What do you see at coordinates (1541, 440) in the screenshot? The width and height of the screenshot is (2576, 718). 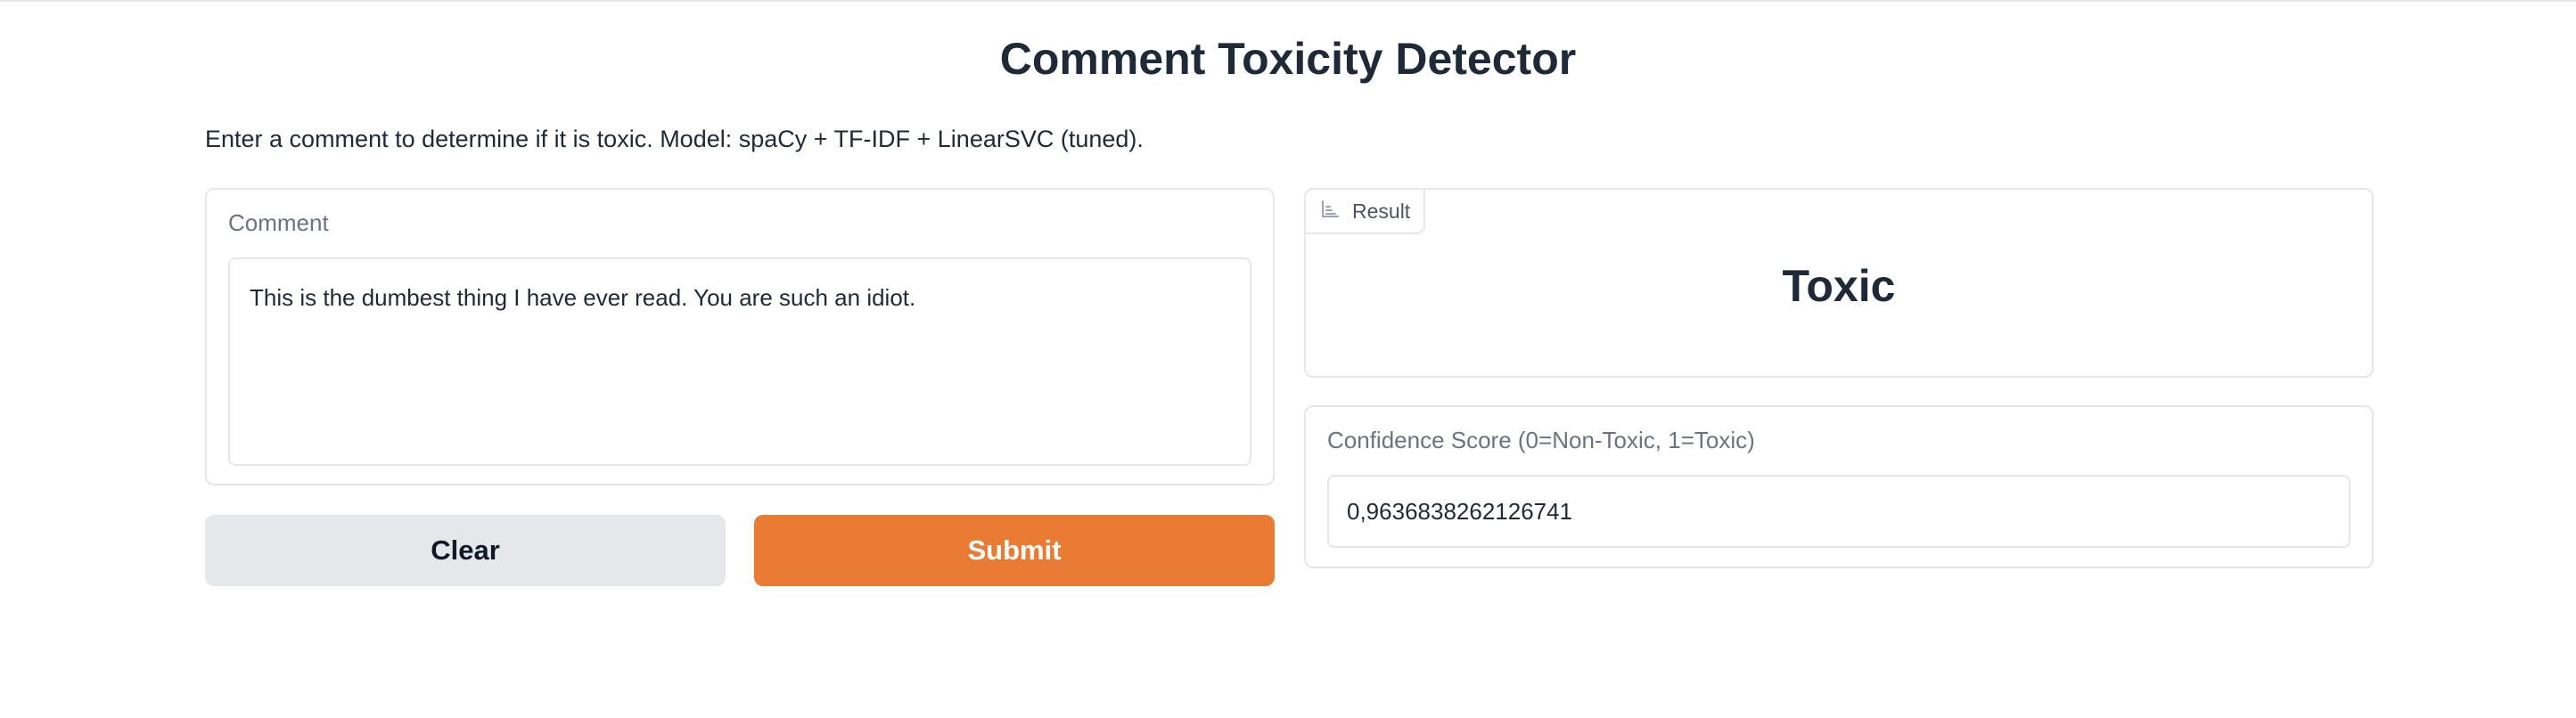 I see `confidence-label: Confidence Score (0=Non-Toxic, 1=Toxic)` at bounding box center [1541, 440].